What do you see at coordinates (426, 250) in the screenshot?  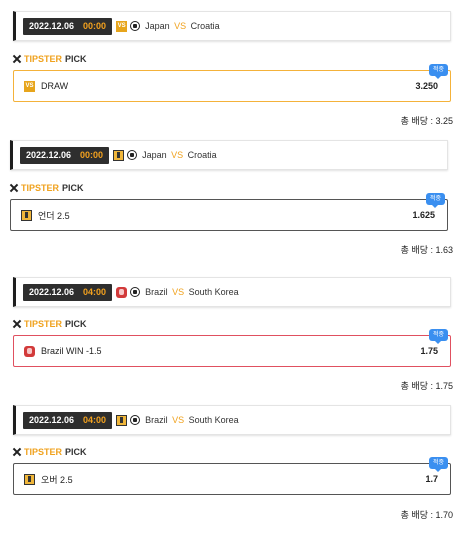 I see `total-odds: 총 배당 : 1.63` at bounding box center [426, 250].